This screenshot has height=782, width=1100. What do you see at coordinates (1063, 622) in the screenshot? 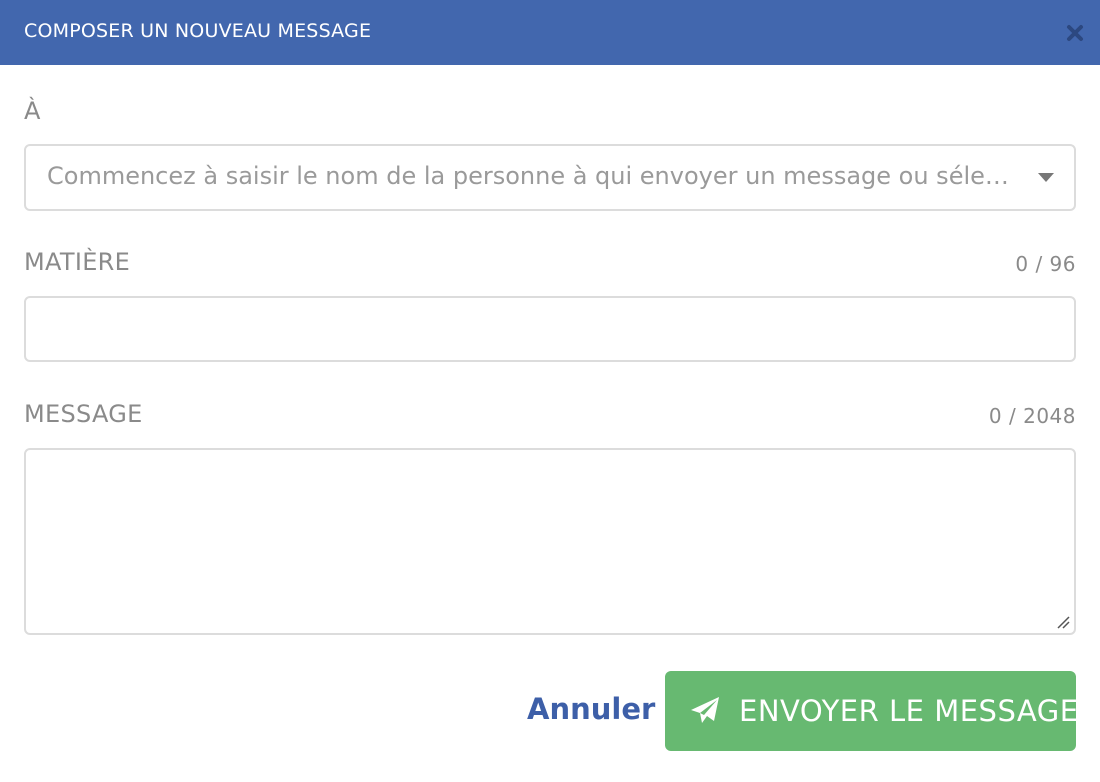
I see `resize-grip-icon` at bounding box center [1063, 622].